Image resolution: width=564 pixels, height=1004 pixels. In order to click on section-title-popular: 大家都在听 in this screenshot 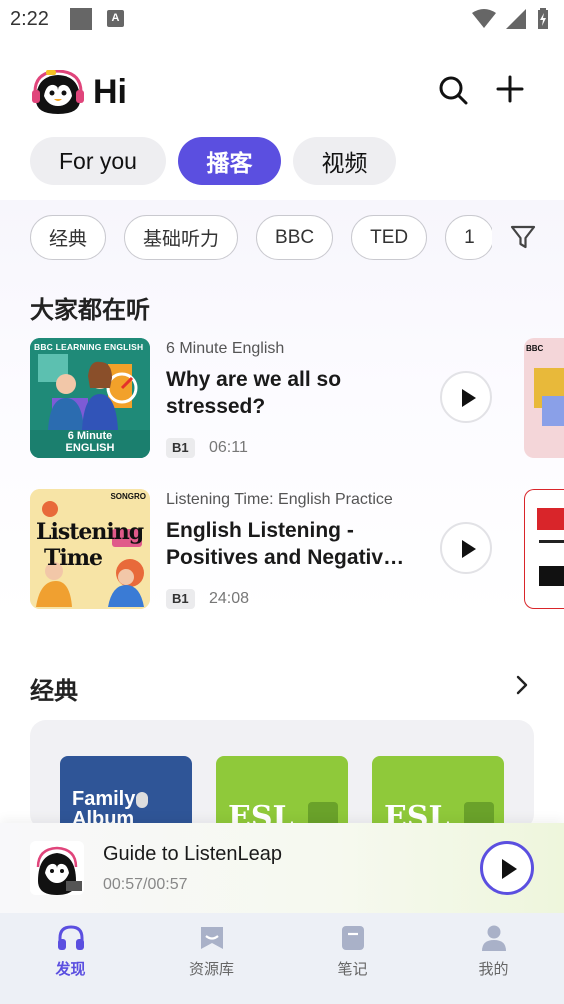, I will do `click(90, 310)`.